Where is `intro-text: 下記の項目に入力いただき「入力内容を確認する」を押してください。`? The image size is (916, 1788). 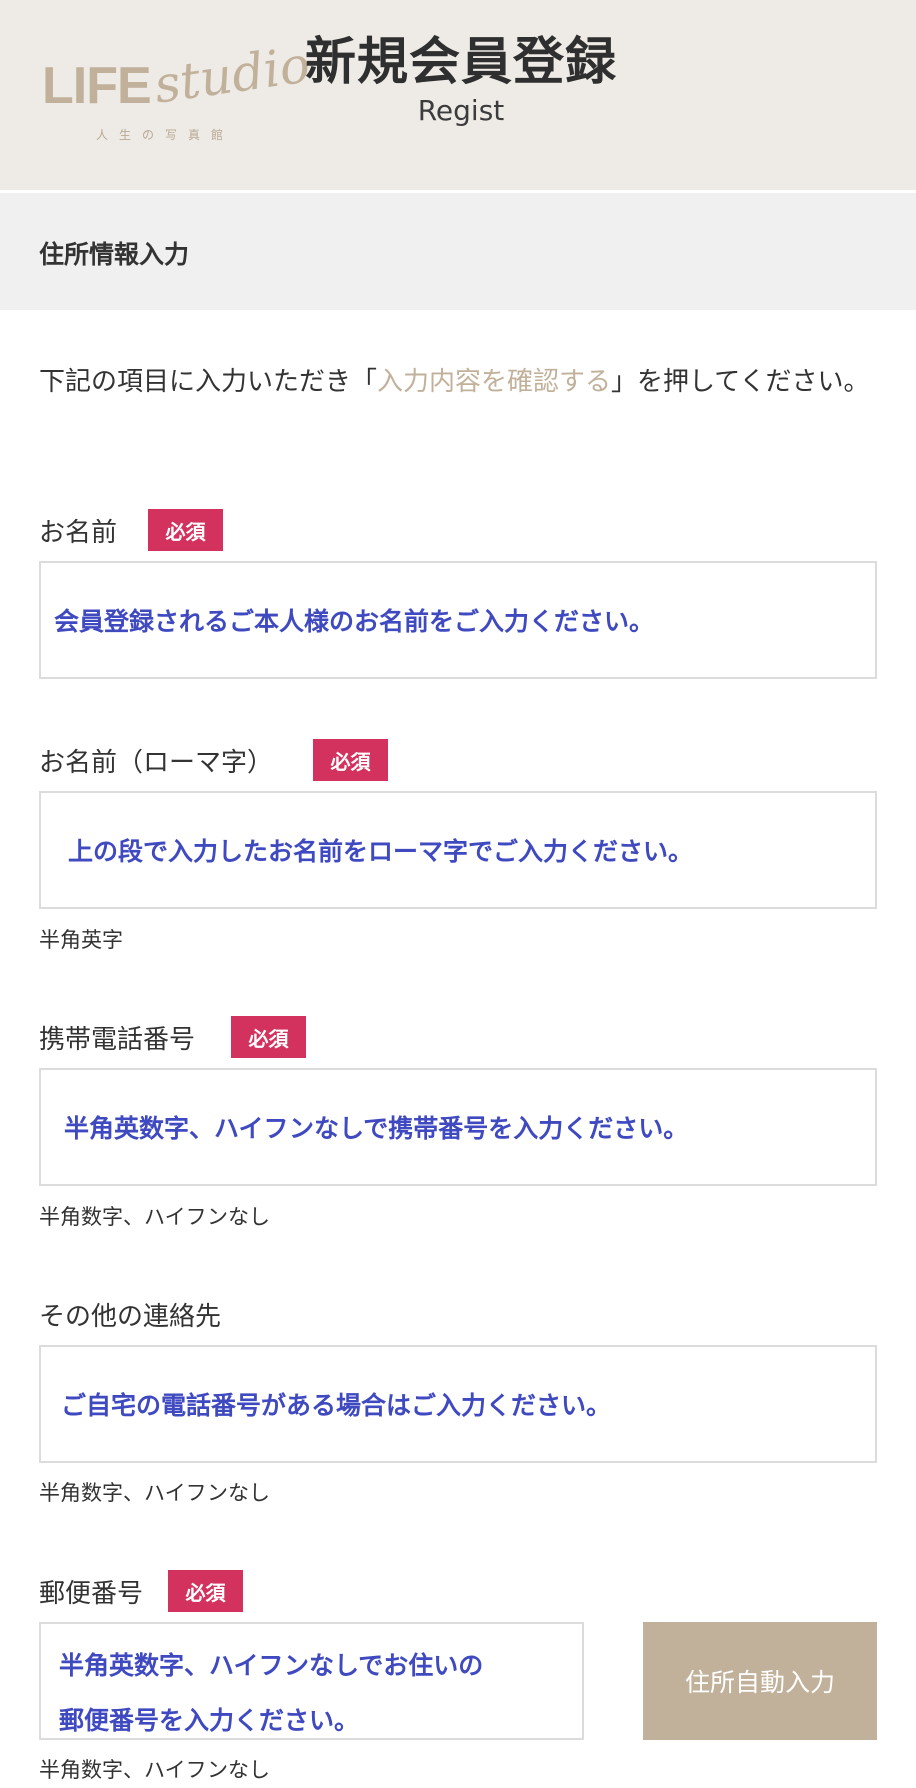 intro-text: 下記の項目に入力いただき「入力内容を確認する」を押してください。 is located at coordinates (458, 382).